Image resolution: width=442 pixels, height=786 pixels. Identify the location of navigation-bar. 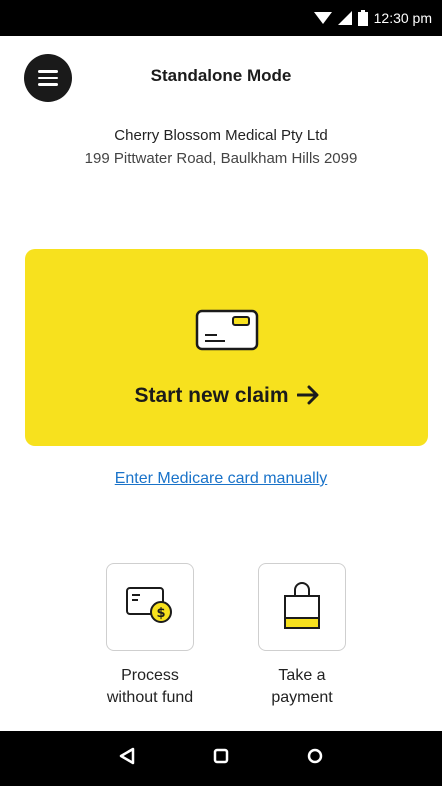
(221, 758).